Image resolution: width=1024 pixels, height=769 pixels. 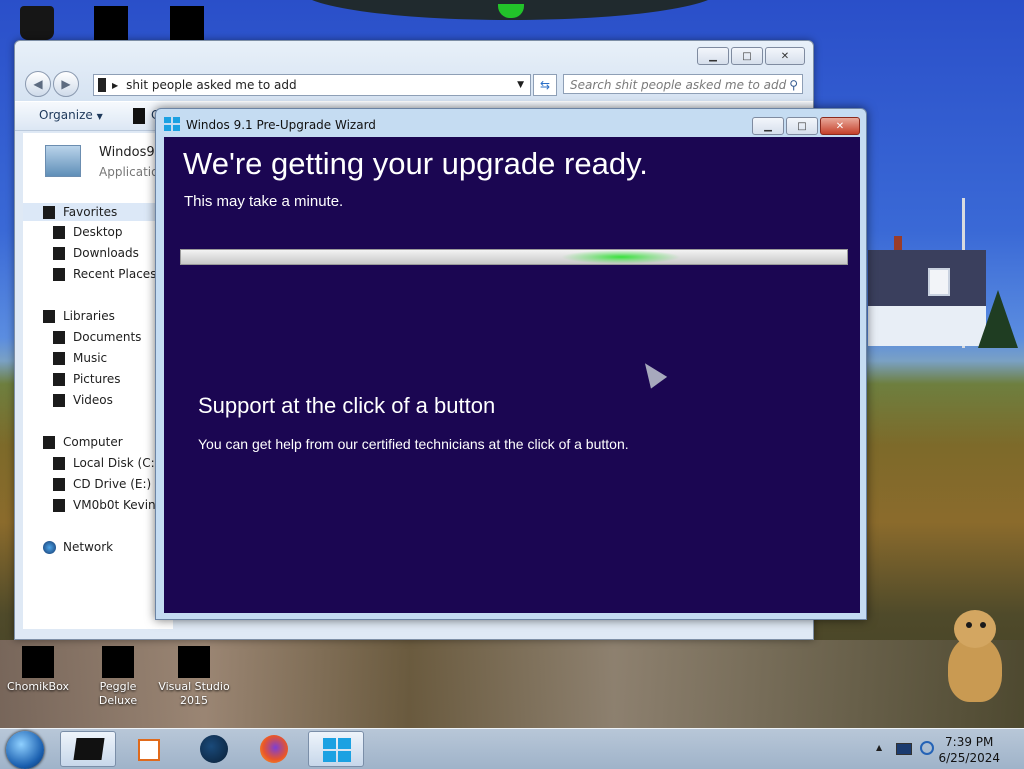 I want to click on address-text: shit people asked me to add, so click(x=211, y=85).